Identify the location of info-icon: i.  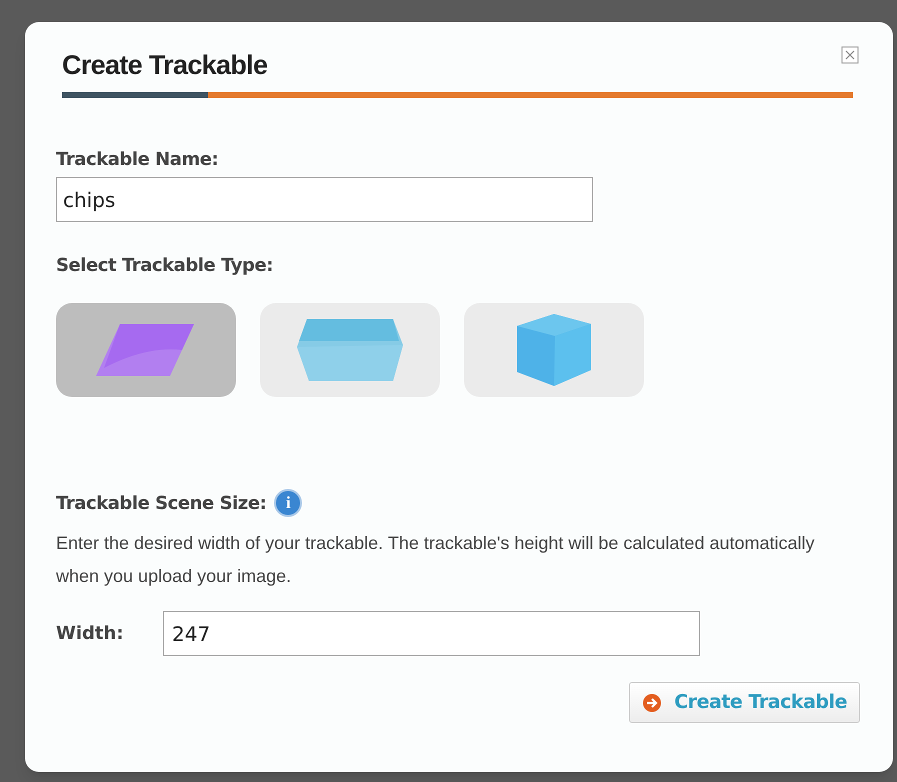
(288, 503).